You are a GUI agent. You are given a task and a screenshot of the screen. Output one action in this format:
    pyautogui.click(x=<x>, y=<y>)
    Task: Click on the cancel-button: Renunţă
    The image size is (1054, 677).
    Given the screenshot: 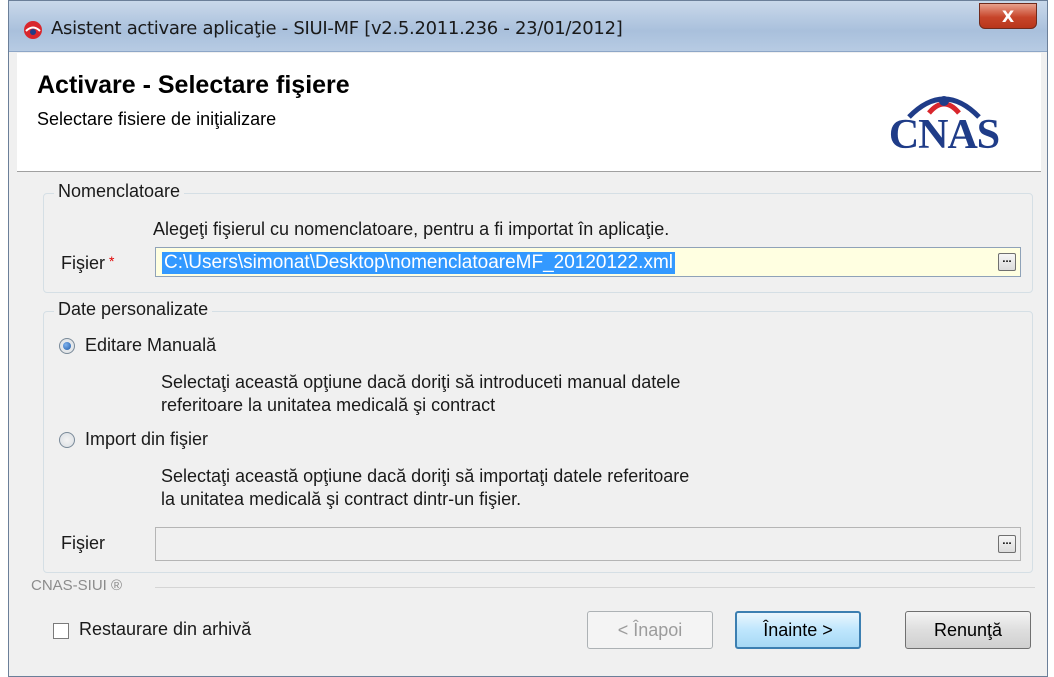 What is the action you would take?
    pyautogui.click(x=968, y=630)
    